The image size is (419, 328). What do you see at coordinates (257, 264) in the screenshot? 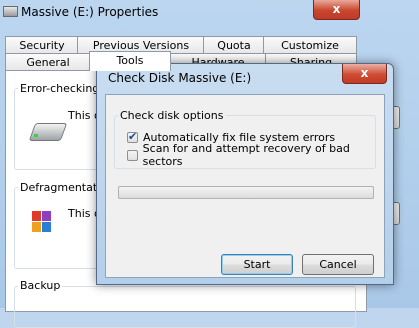
I see `start-button: Start` at bounding box center [257, 264].